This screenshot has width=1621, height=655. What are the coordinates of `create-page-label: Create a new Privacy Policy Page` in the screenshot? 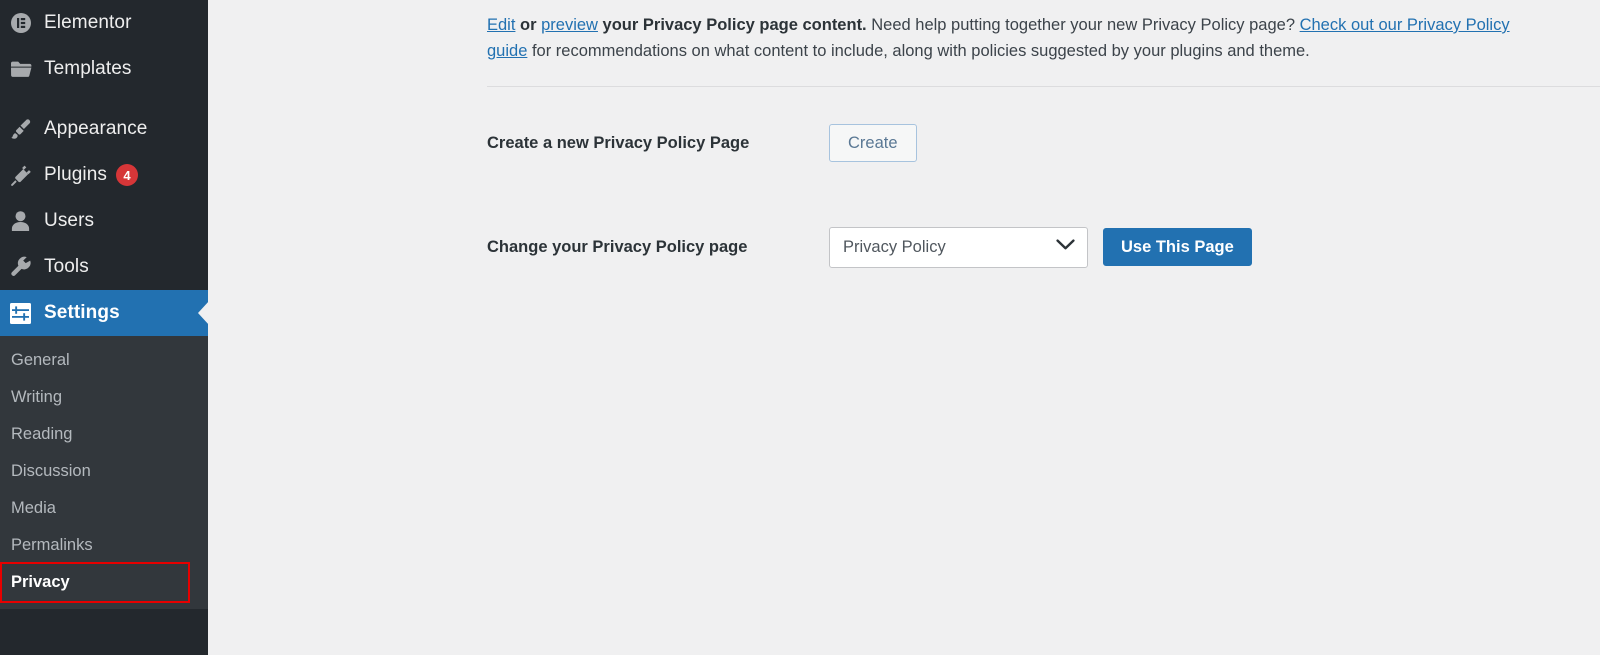 It's located at (618, 142).